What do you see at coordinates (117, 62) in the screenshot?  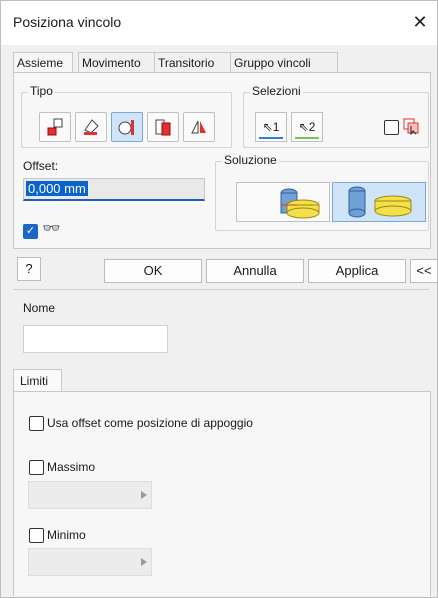 I see `tab-movimento: Movimento` at bounding box center [117, 62].